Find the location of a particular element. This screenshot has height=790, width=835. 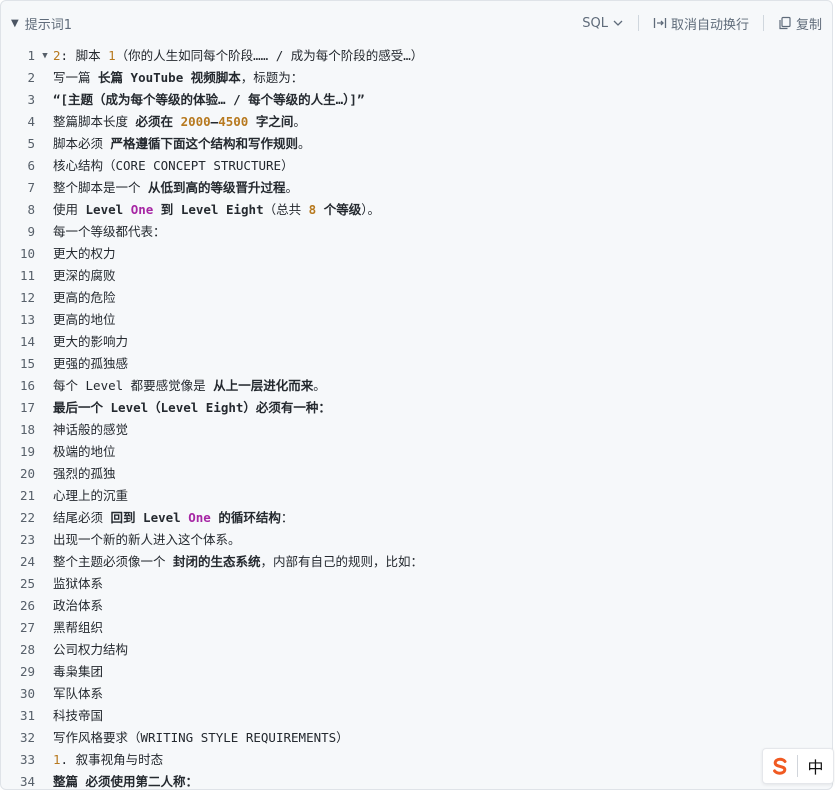

code-token: 更高的危险 is located at coordinates (84, 297).